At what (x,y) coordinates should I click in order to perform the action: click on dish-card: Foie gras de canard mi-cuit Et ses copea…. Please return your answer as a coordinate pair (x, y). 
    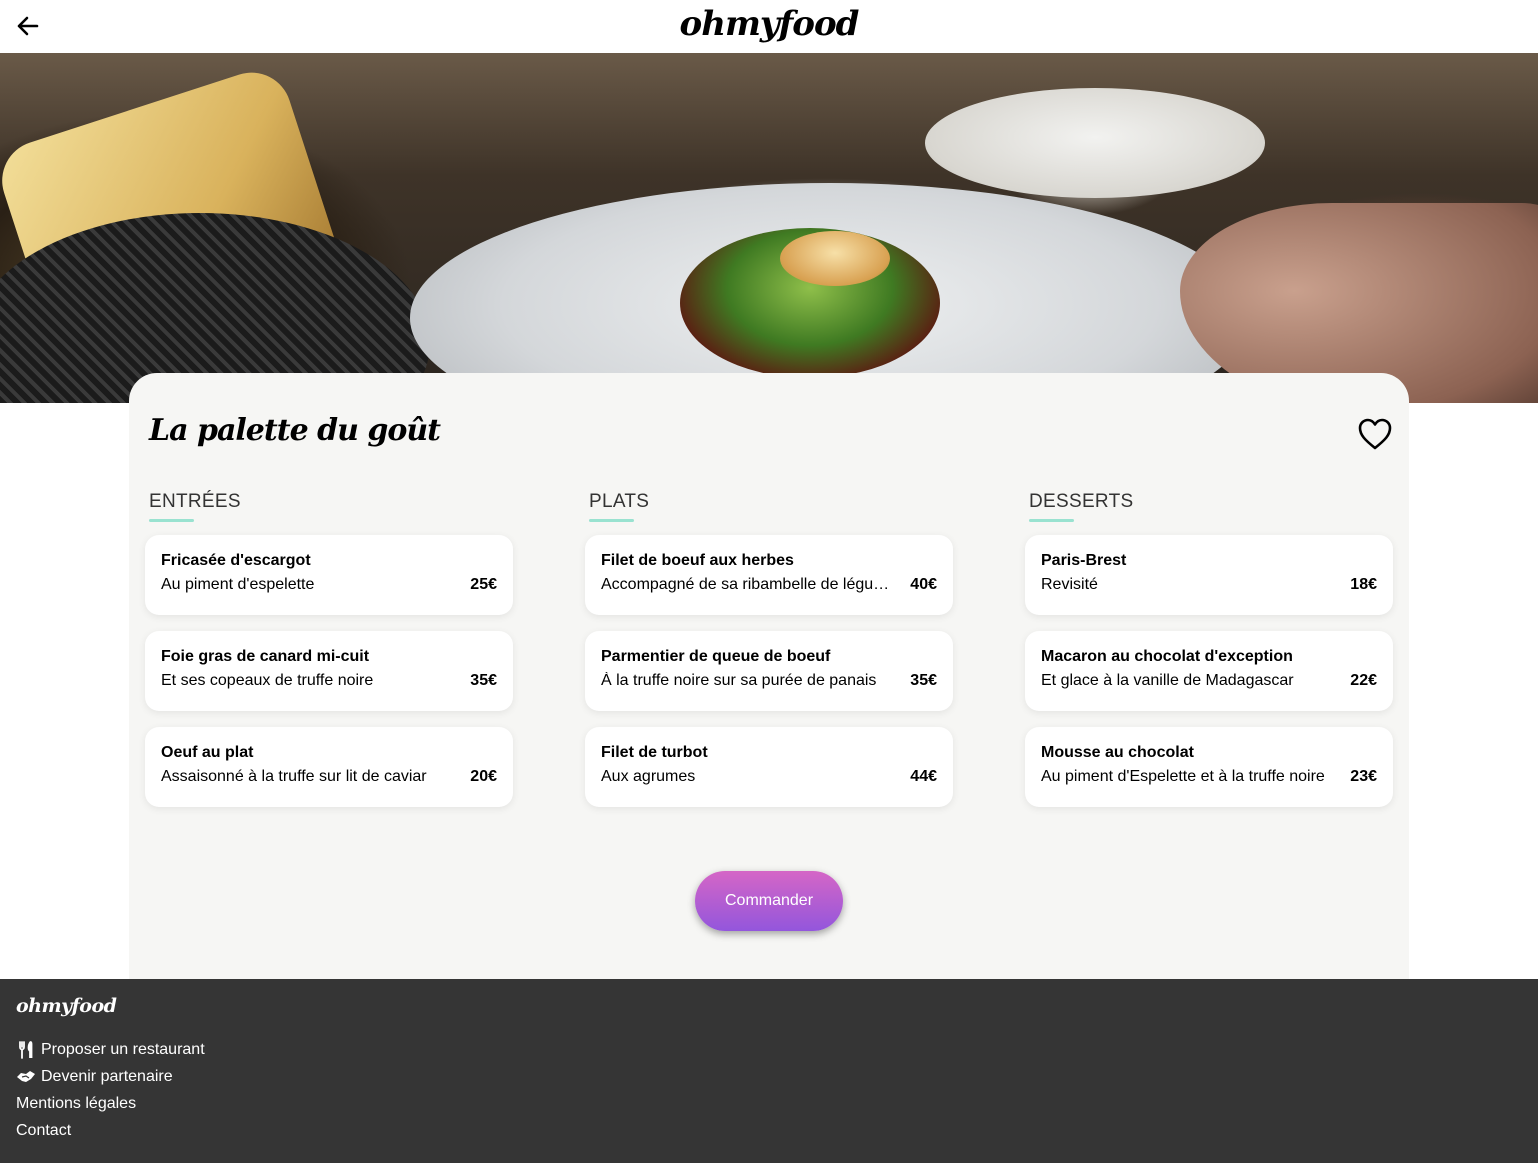
    Looking at the image, I should click on (329, 671).